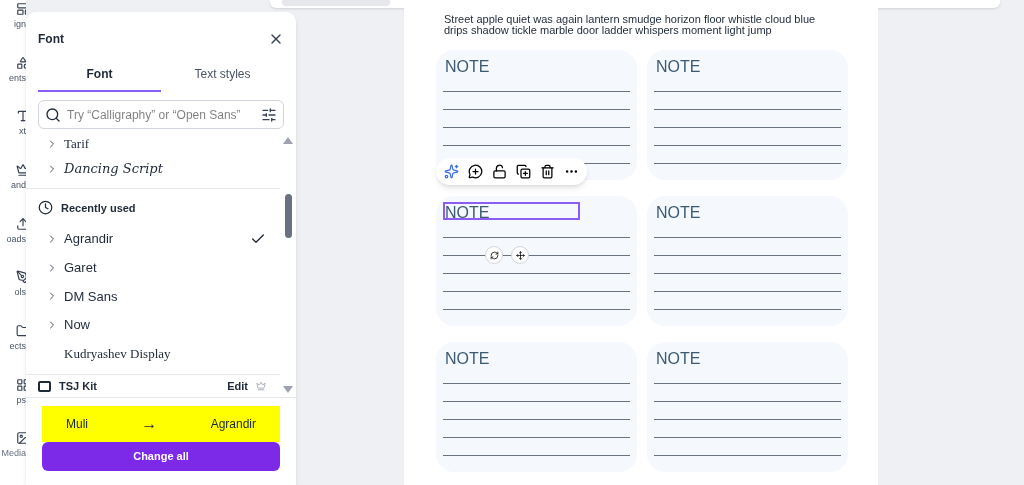  What do you see at coordinates (494, 255) in the screenshot?
I see `rotate-handle` at bounding box center [494, 255].